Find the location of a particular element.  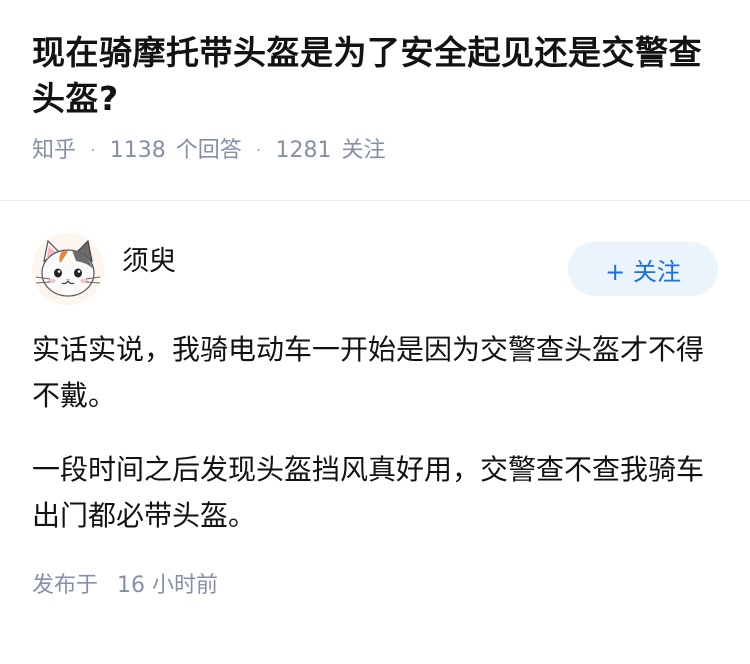

answer-count-label: 个回答 is located at coordinates (209, 151).